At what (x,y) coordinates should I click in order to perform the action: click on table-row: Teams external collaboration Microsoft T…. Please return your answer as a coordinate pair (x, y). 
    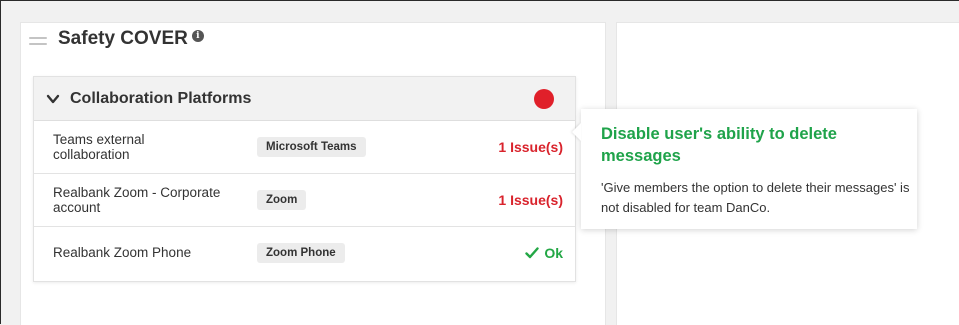
    Looking at the image, I should click on (304, 147).